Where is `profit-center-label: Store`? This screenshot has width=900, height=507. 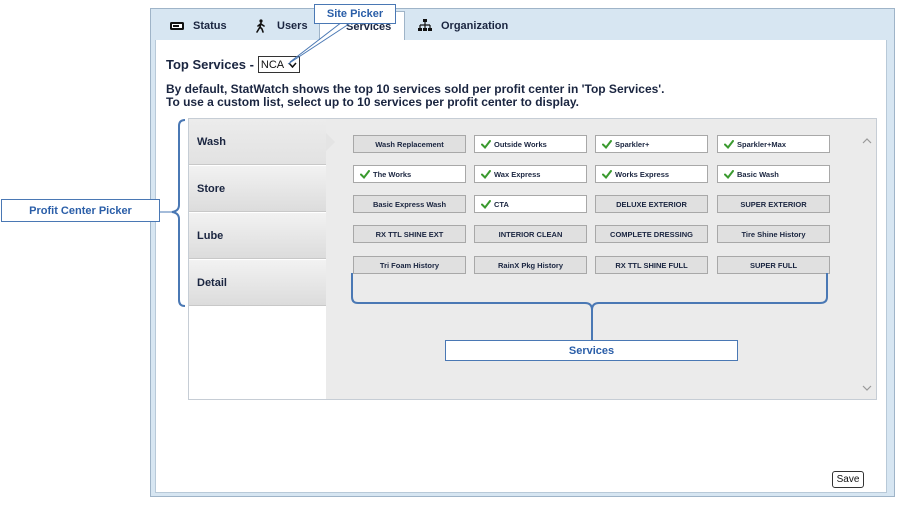 profit-center-label: Store is located at coordinates (211, 188).